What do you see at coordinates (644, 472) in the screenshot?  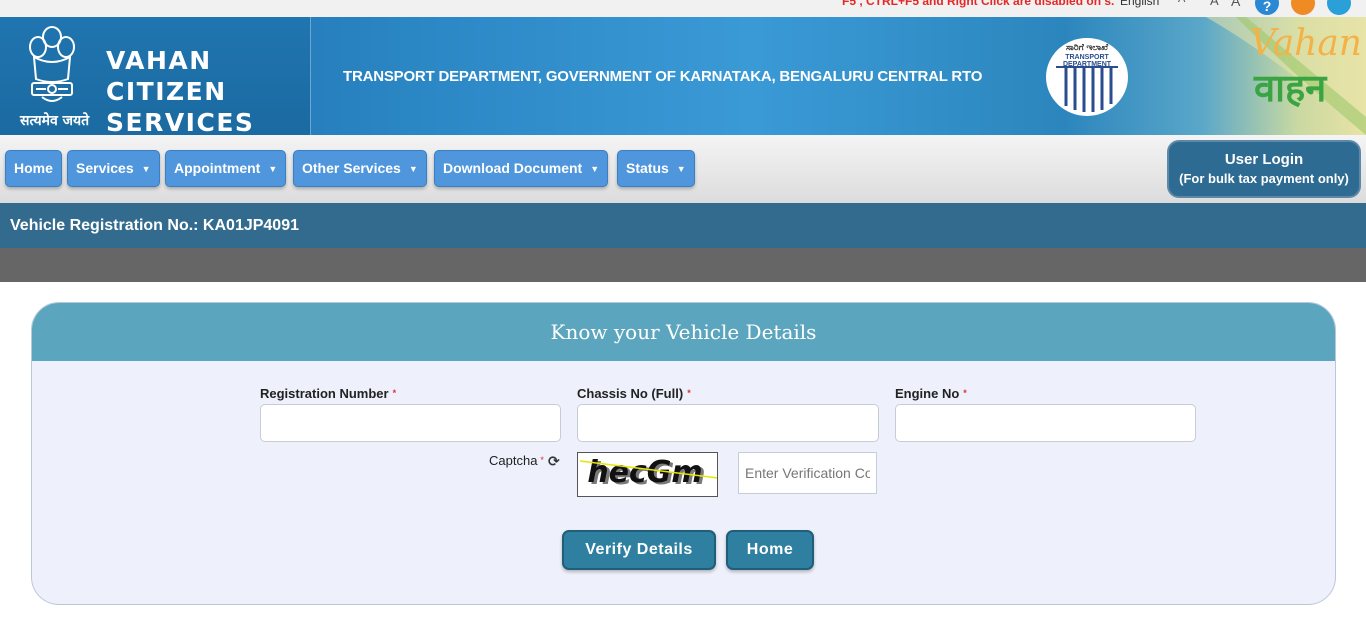 I see `captcha-text: hecGm` at bounding box center [644, 472].